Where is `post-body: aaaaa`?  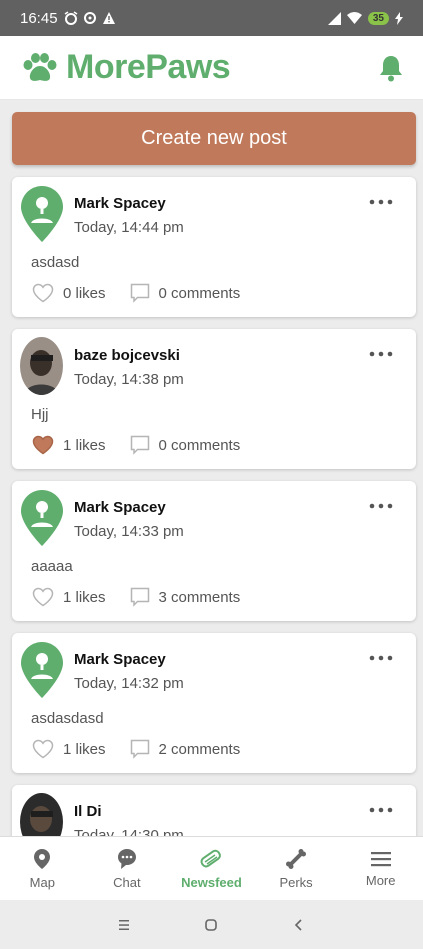
post-body: aaaaa is located at coordinates (52, 566).